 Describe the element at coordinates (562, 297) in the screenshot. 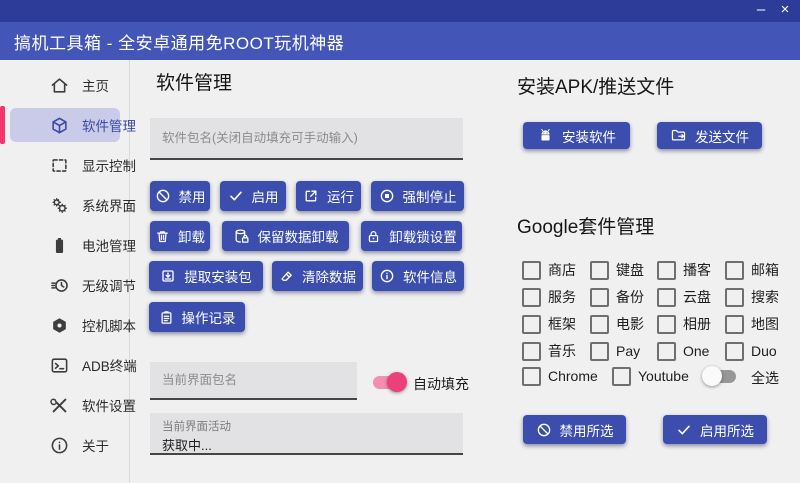

I see `checkbox-label: 服务` at that location.